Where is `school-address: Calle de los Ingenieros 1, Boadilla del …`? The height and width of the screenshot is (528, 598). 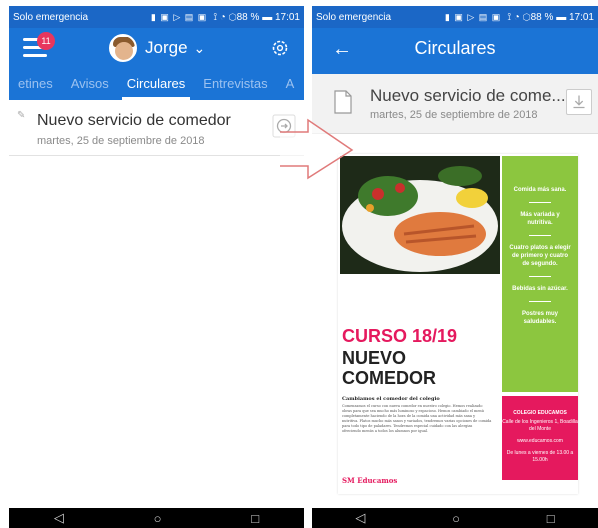 school-address: Calle de los Ingenieros 1, Boadilla del … is located at coordinates (540, 425).